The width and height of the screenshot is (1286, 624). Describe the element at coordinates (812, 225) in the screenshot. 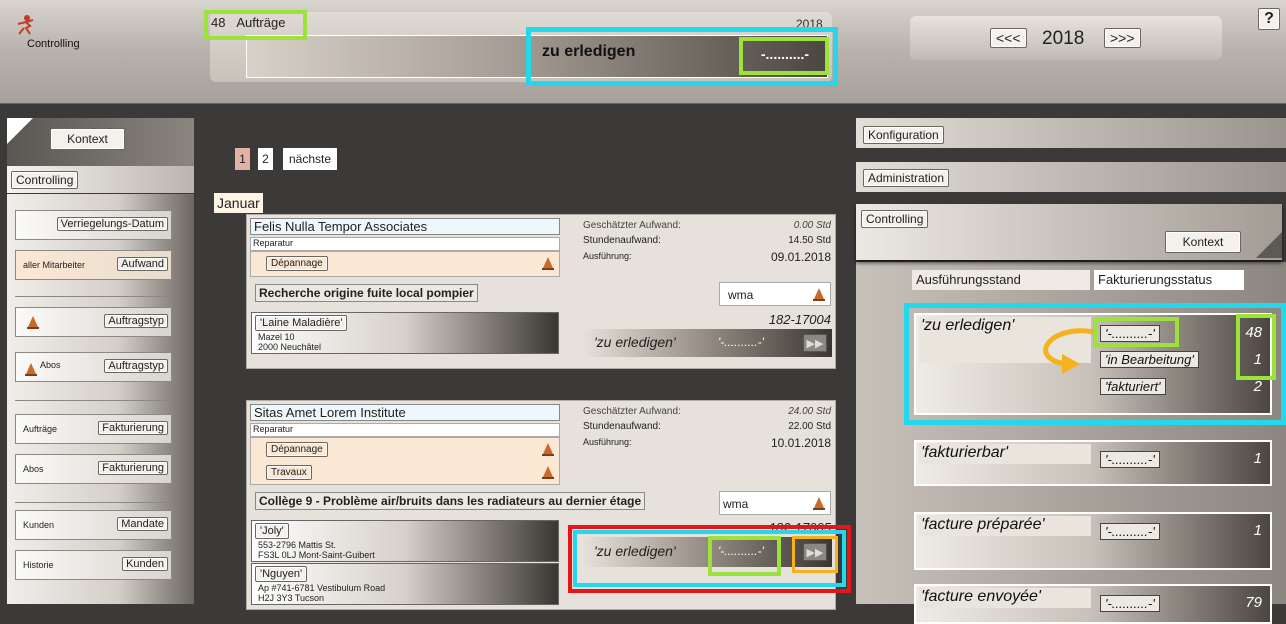

I see `aufwand-value: 0.00 Std` at that location.